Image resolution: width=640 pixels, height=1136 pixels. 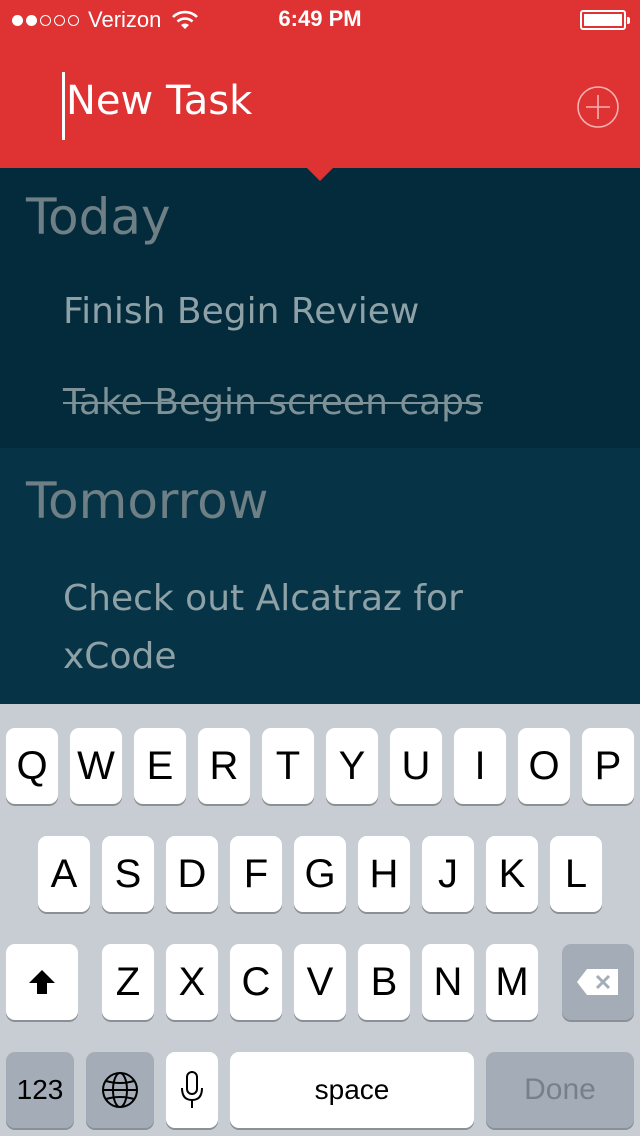 I want to click on done-key: Done, so click(x=560, y=1090).